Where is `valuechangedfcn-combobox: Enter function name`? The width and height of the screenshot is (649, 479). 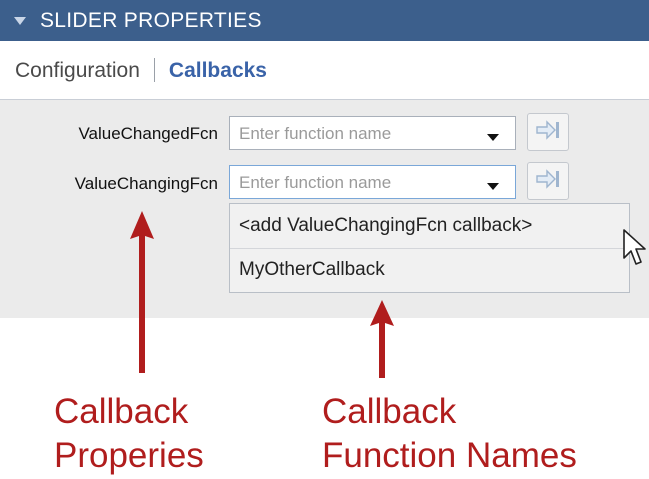
valuechangedfcn-combobox: Enter function name is located at coordinates (372, 133).